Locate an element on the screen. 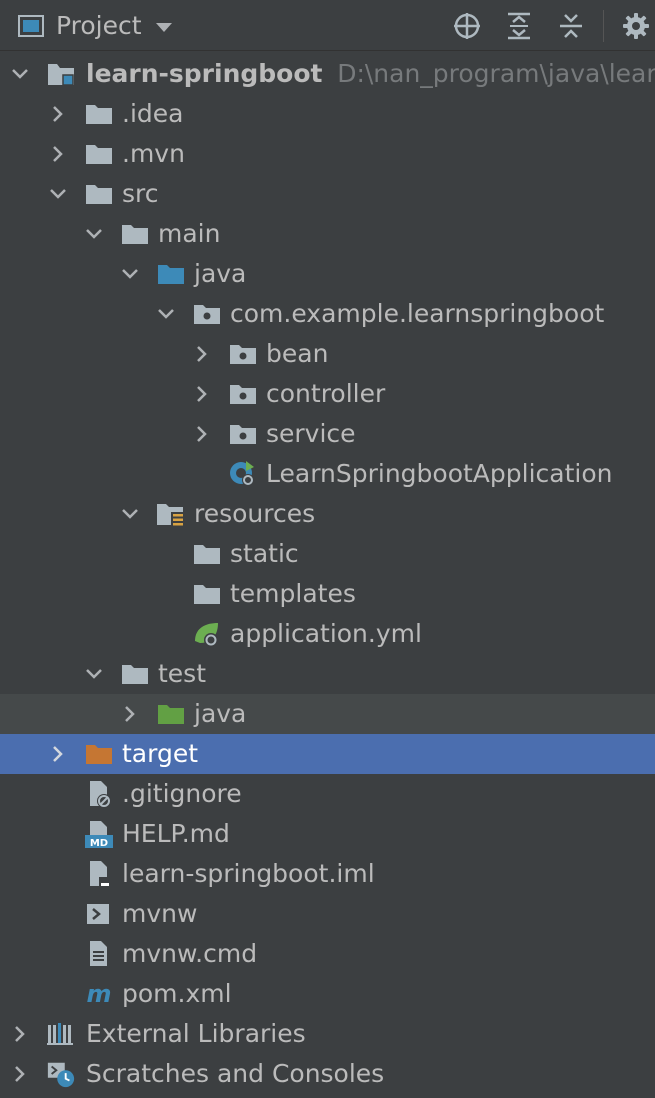 This screenshot has width=655, height=1098. toolbar-separator is located at coordinates (603, 26).